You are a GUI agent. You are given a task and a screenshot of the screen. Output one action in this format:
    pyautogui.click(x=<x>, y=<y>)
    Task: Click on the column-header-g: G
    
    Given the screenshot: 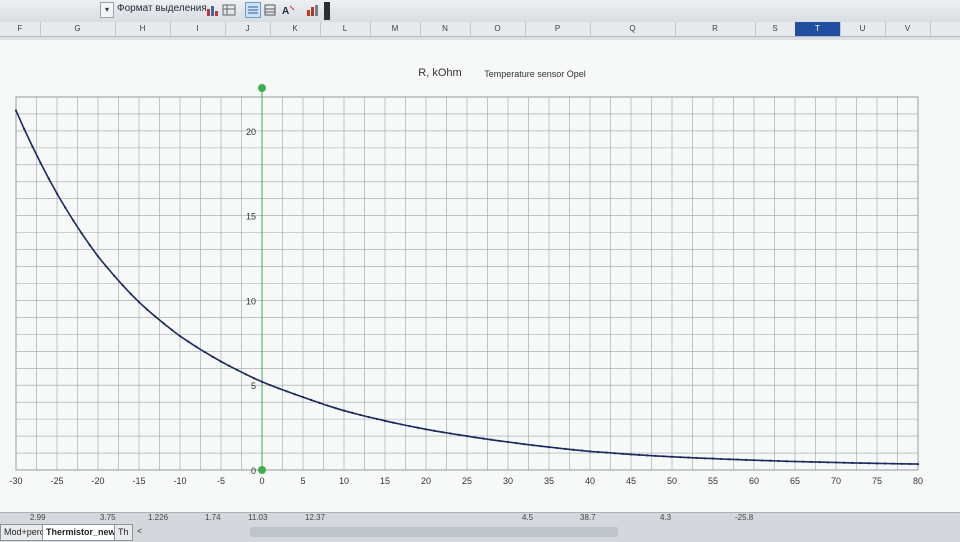 What is the action you would take?
    pyautogui.click(x=78, y=29)
    